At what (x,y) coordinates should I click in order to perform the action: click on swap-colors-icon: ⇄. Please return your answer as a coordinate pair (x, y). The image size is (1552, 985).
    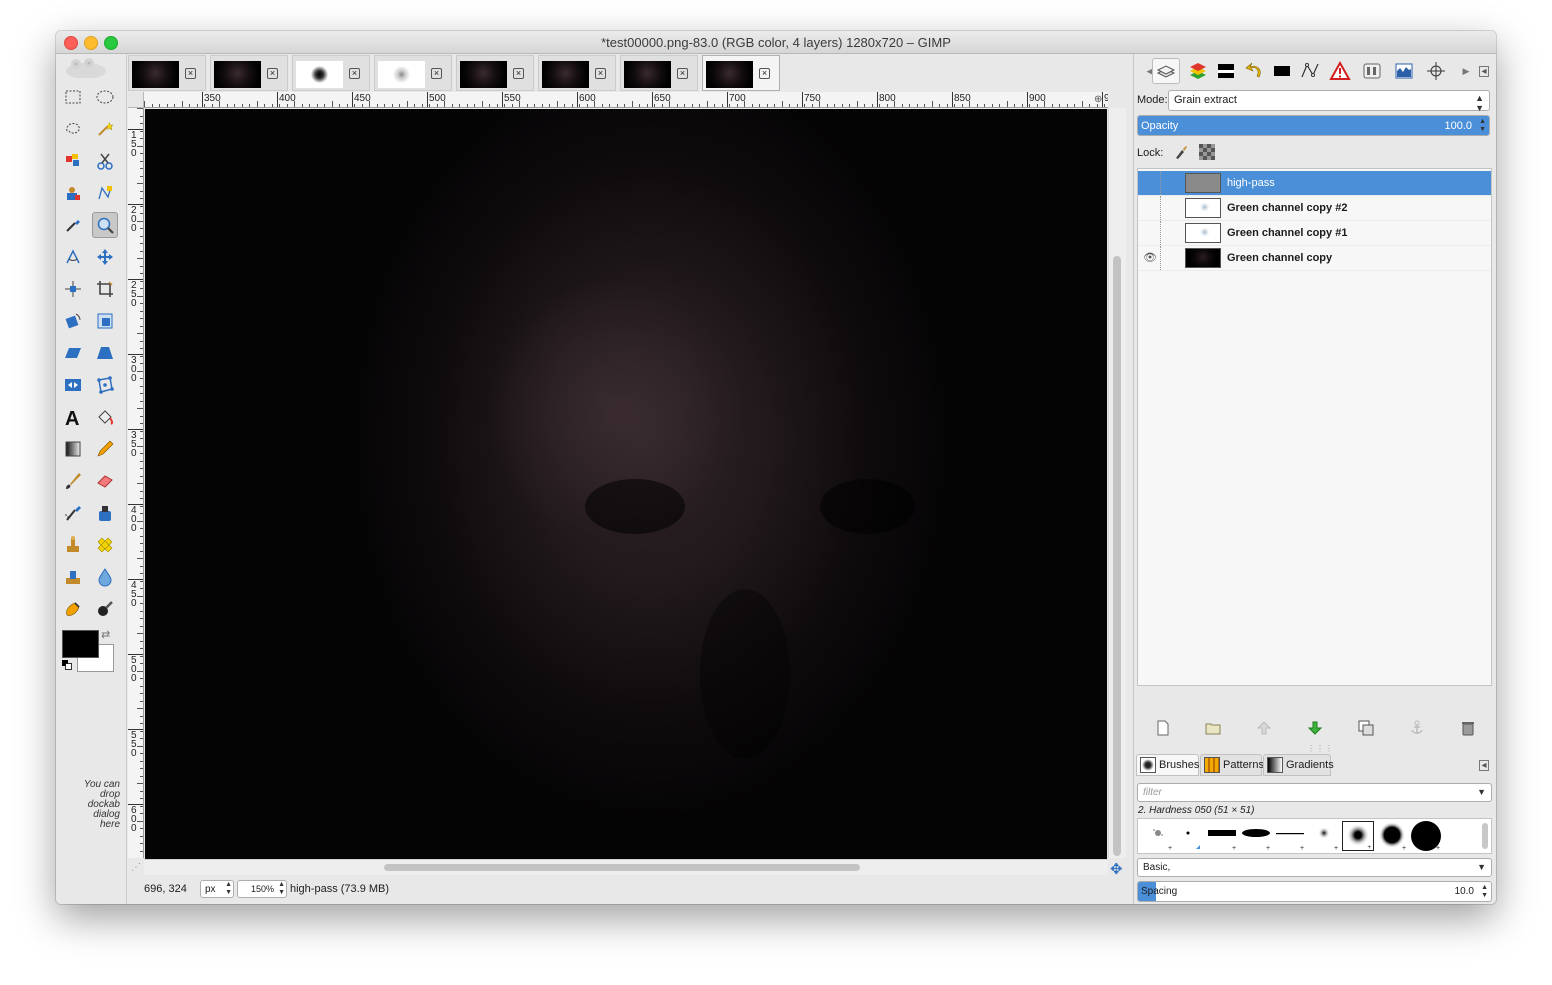
    Looking at the image, I should click on (105, 634).